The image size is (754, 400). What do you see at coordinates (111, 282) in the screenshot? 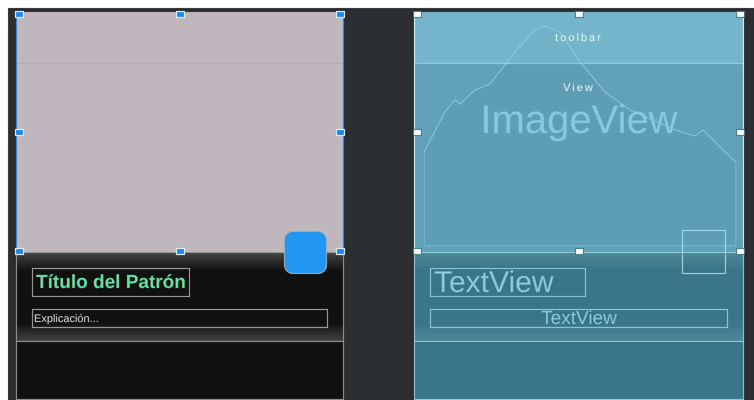
I see `pattern-title: Título del Patrón` at bounding box center [111, 282].